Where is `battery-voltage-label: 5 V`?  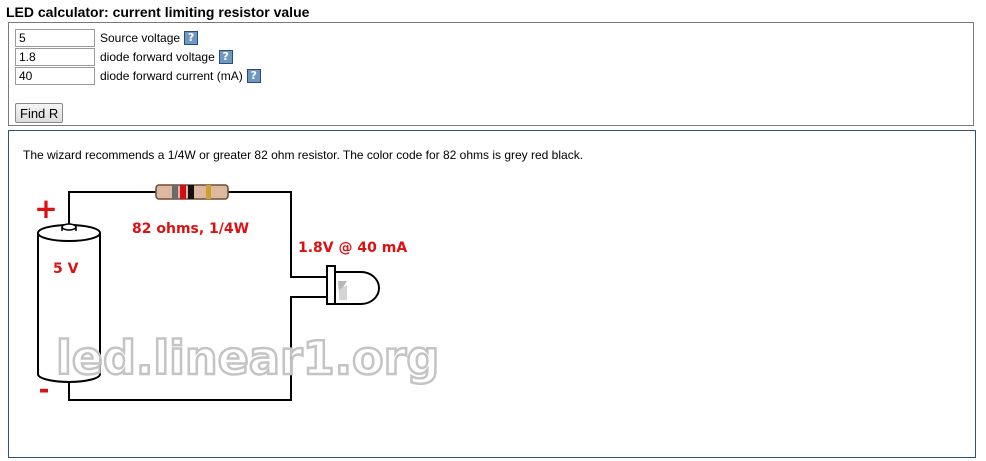
battery-voltage-label: 5 V is located at coordinates (66, 269).